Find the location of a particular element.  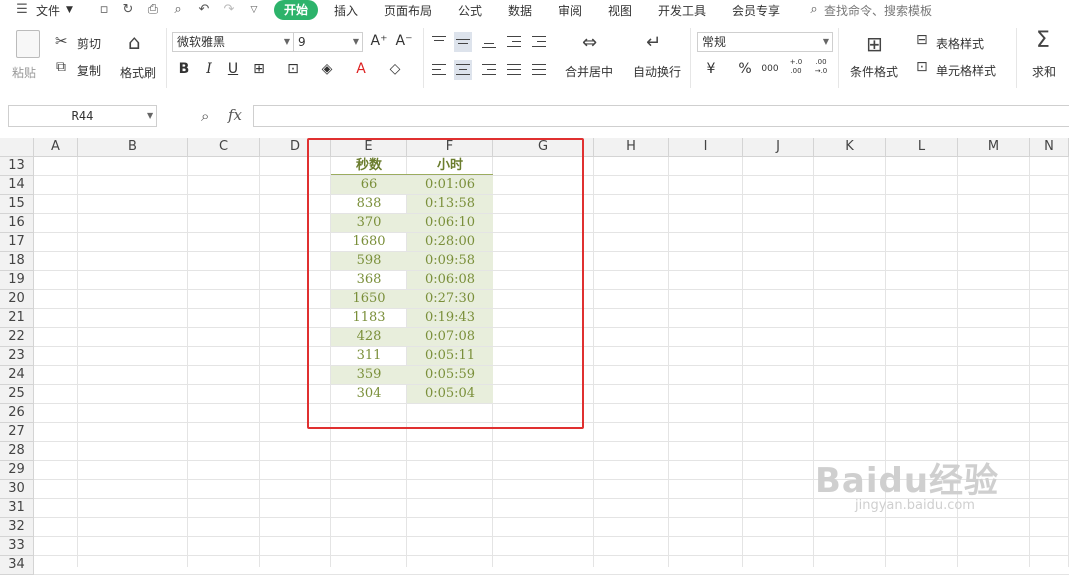

decrease-indent-icon is located at coordinates (514, 42).